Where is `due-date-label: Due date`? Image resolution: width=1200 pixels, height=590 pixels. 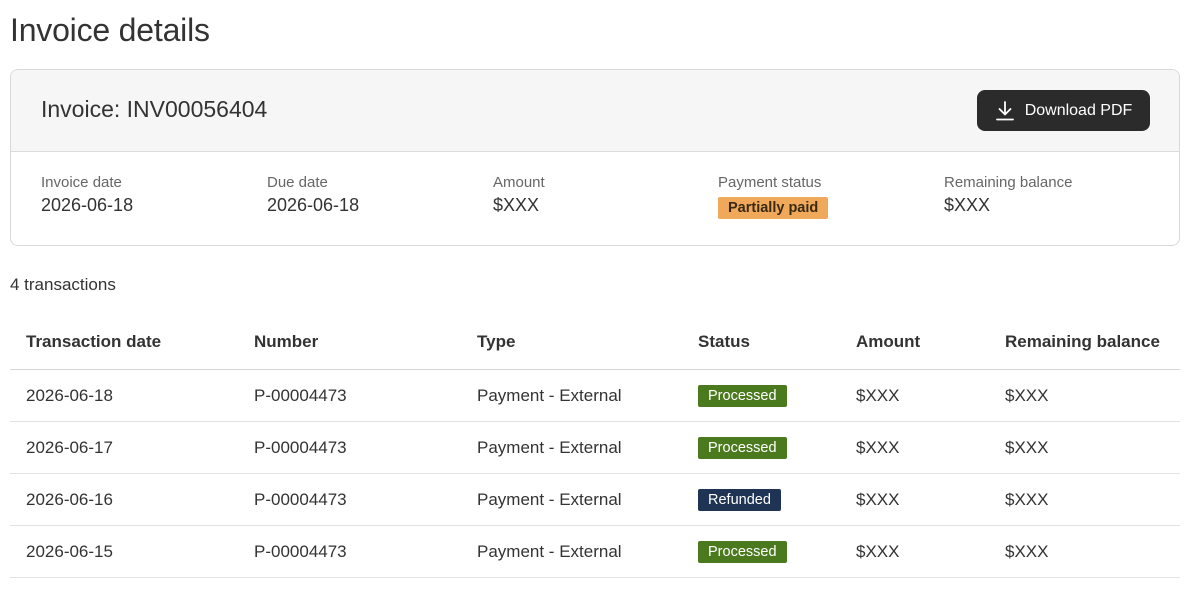
due-date-label: Due date is located at coordinates (297, 182).